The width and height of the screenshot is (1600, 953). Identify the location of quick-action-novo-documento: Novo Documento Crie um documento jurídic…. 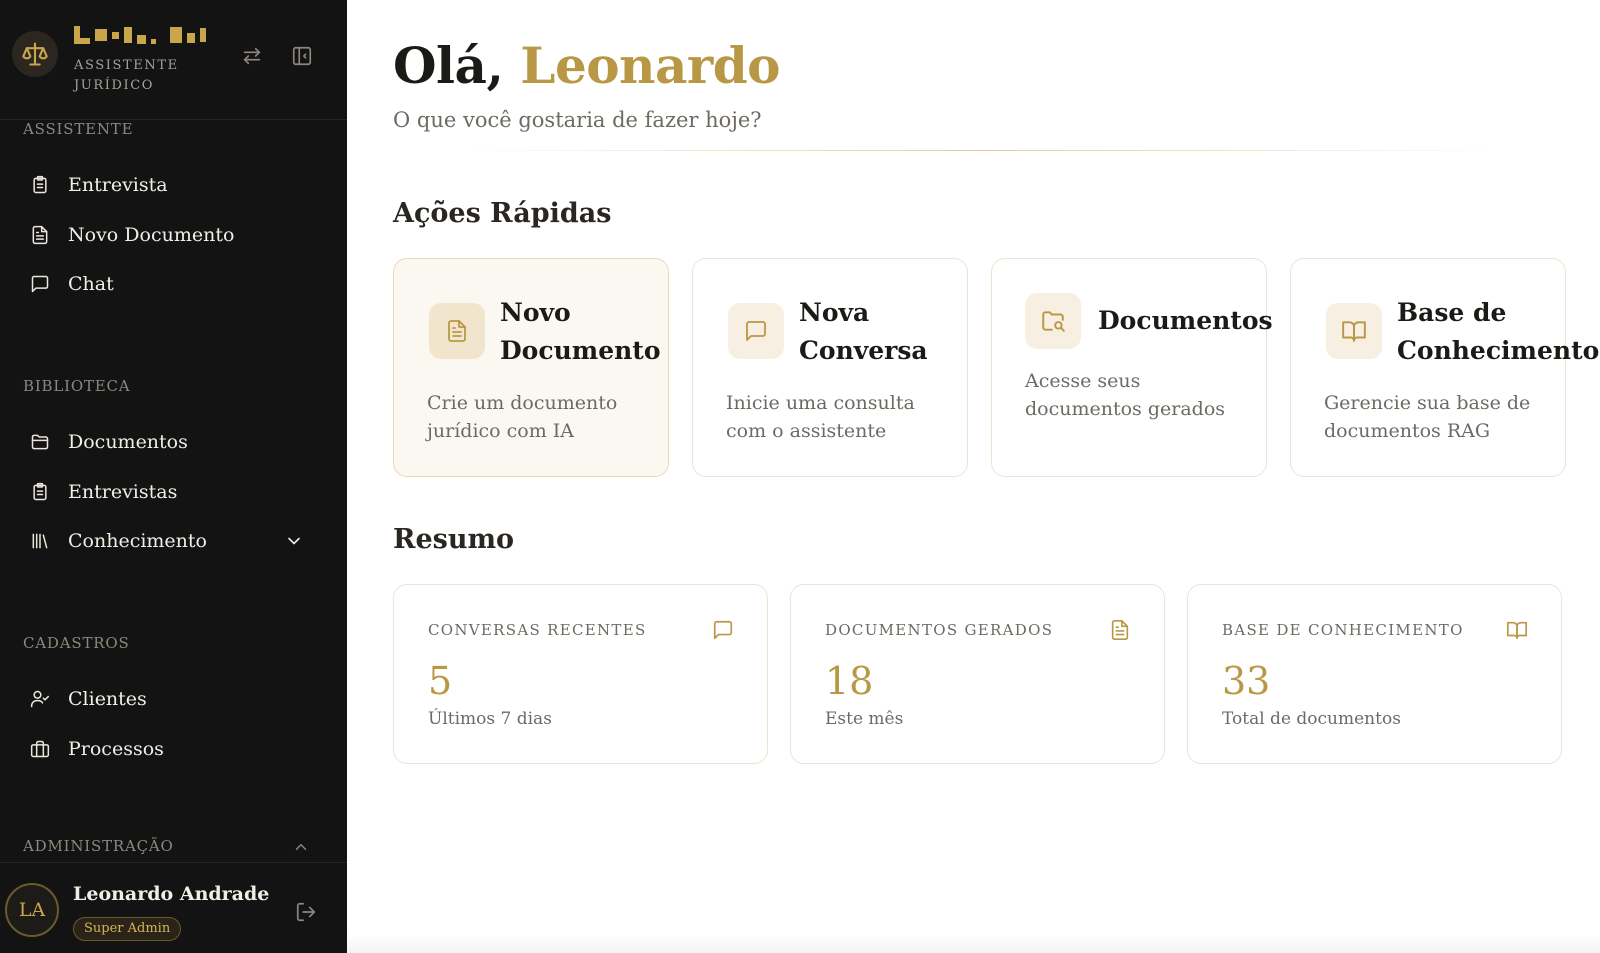
(531, 367).